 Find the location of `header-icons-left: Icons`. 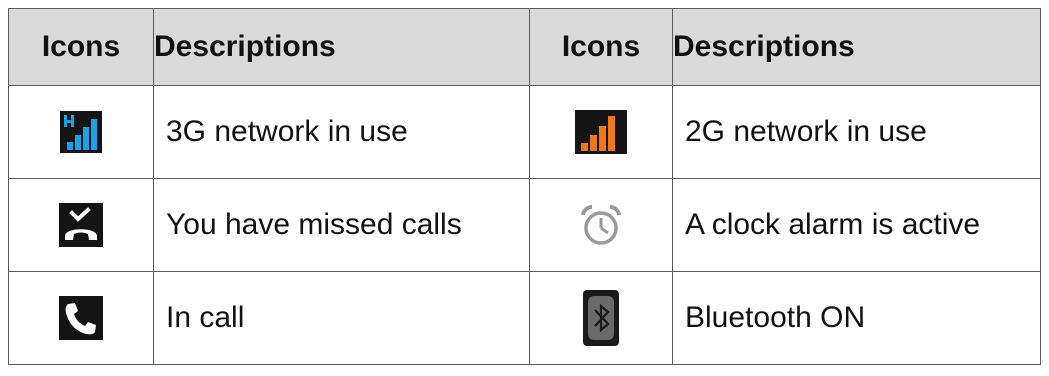

header-icons-left: Icons is located at coordinates (81, 47).